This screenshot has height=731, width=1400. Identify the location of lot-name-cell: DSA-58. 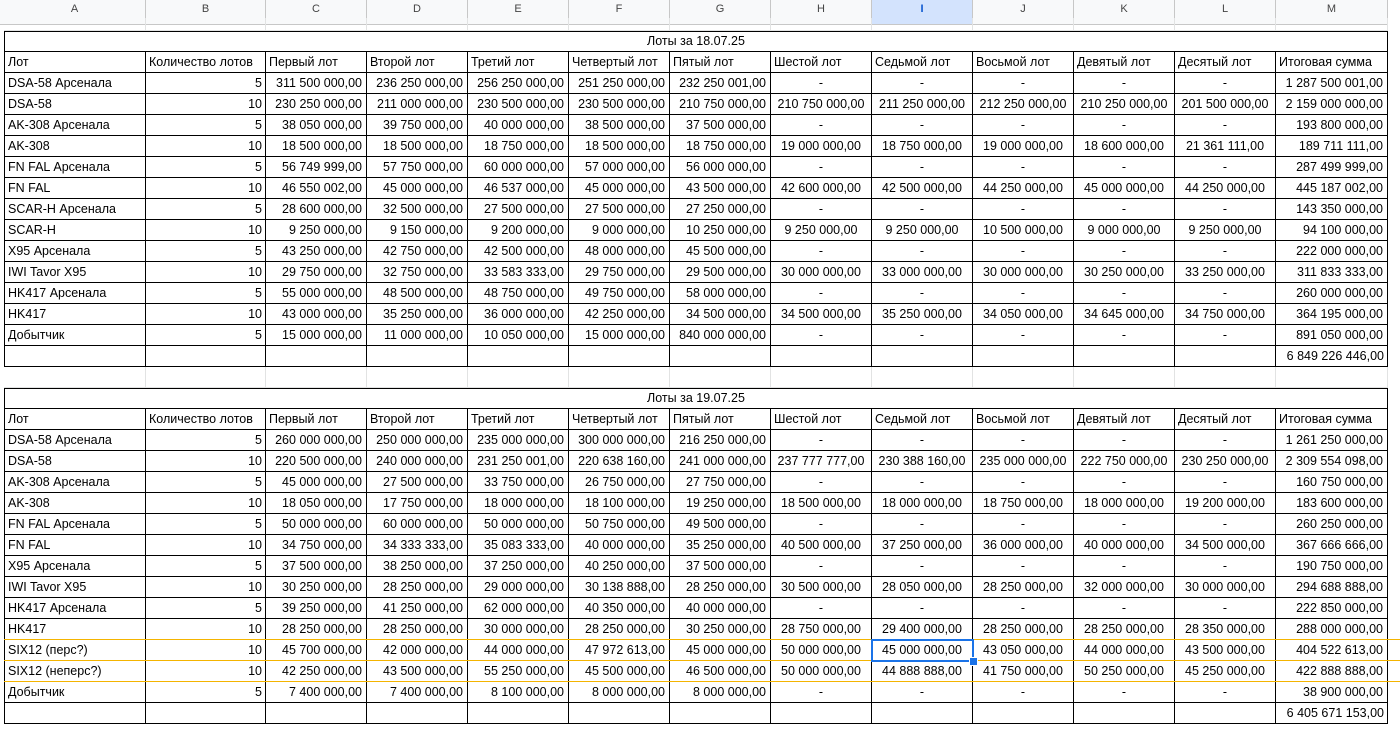
(75, 461).